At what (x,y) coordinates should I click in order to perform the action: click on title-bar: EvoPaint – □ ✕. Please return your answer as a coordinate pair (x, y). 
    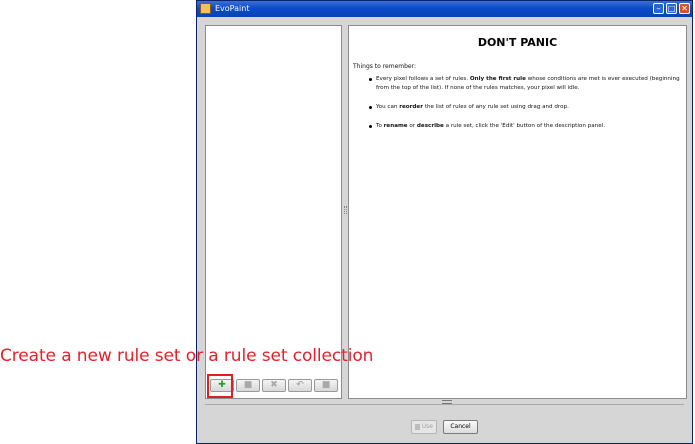
    Looking at the image, I should click on (444, 9).